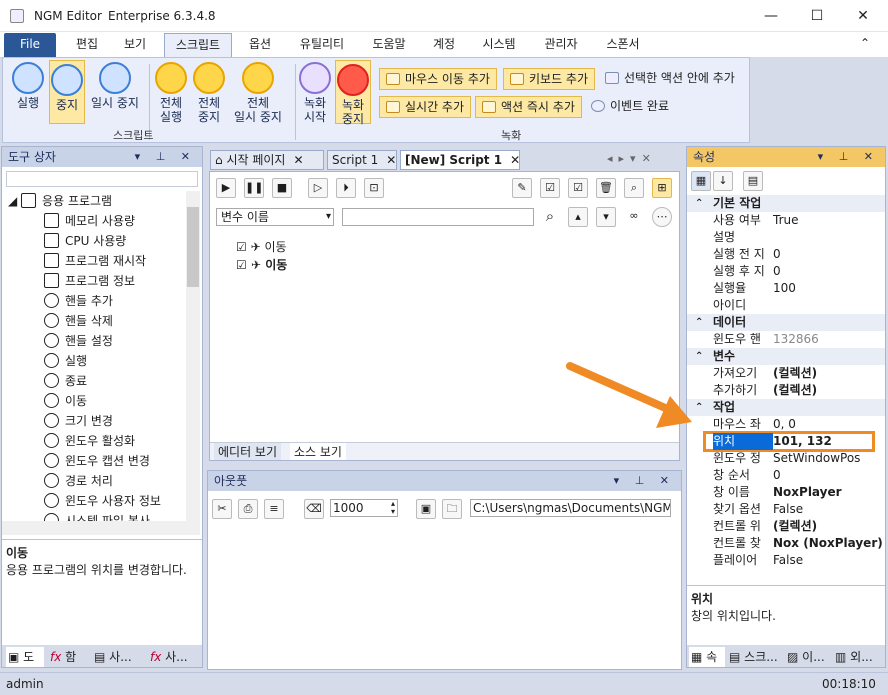 Image resolution: width=888 pixels, height=695 pixels. What do you see at coordinates (96, 381) in the screenshot?
I see `toolbox-item: 종료` at bounding box center [96, 381].